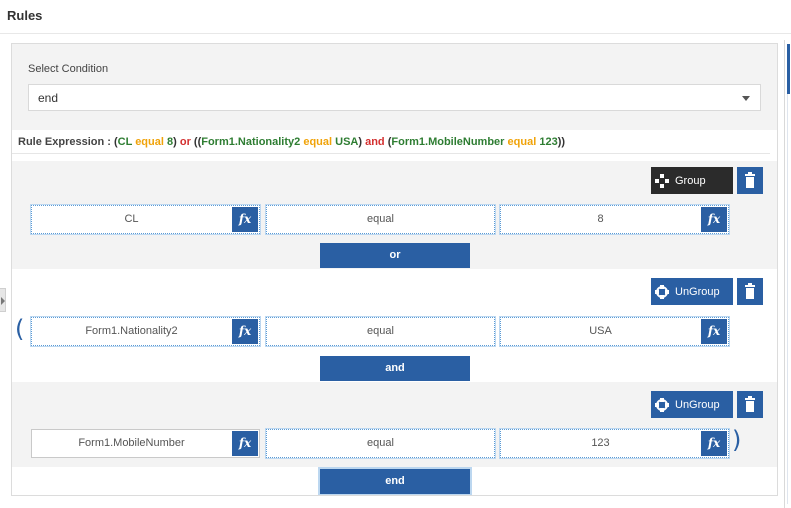 The image size is (791, 508). Describe the element at coordinates (185, 142) in the screenshot. I see `expr-join-1: or` at that location.